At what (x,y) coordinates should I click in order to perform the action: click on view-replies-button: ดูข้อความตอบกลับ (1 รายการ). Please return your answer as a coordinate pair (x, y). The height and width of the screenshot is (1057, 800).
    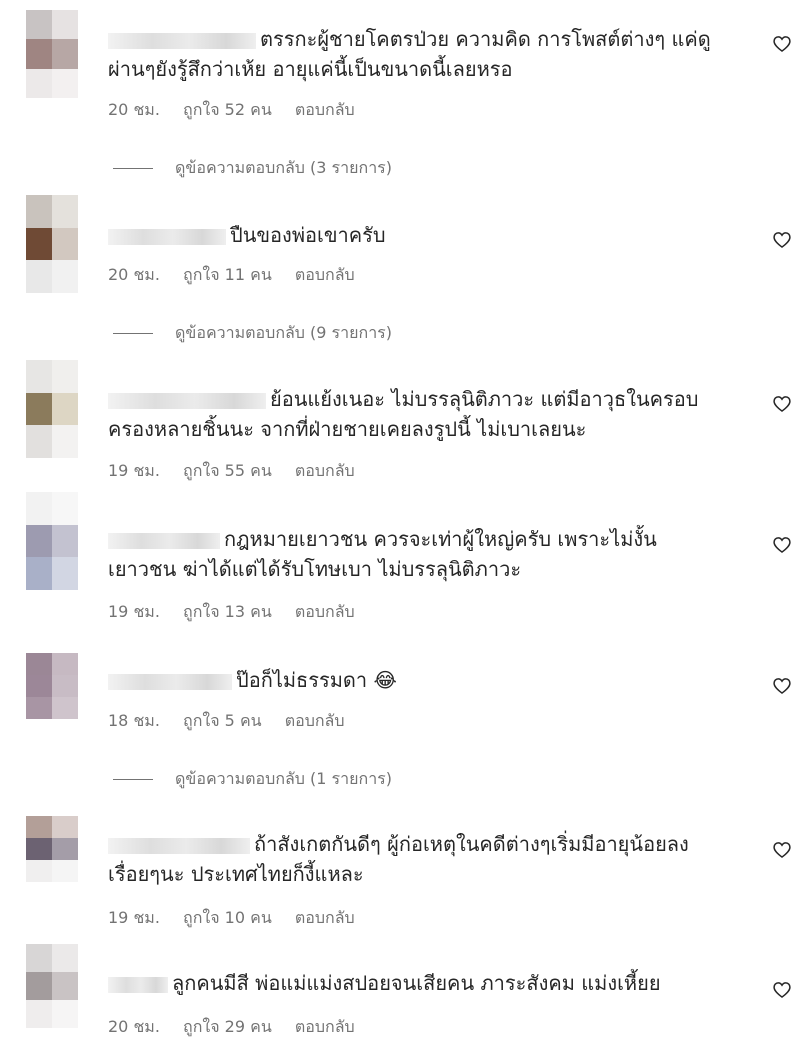
    Looking at the image, I should click on (252, 779).